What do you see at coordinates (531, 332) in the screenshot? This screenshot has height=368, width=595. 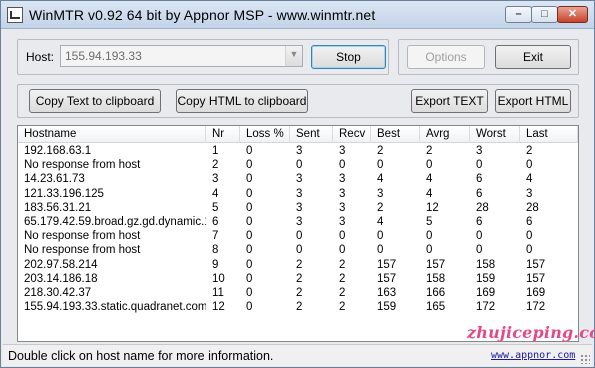 I see `watermark-text: zhujiceping.com` at bounding box center [531, 332].